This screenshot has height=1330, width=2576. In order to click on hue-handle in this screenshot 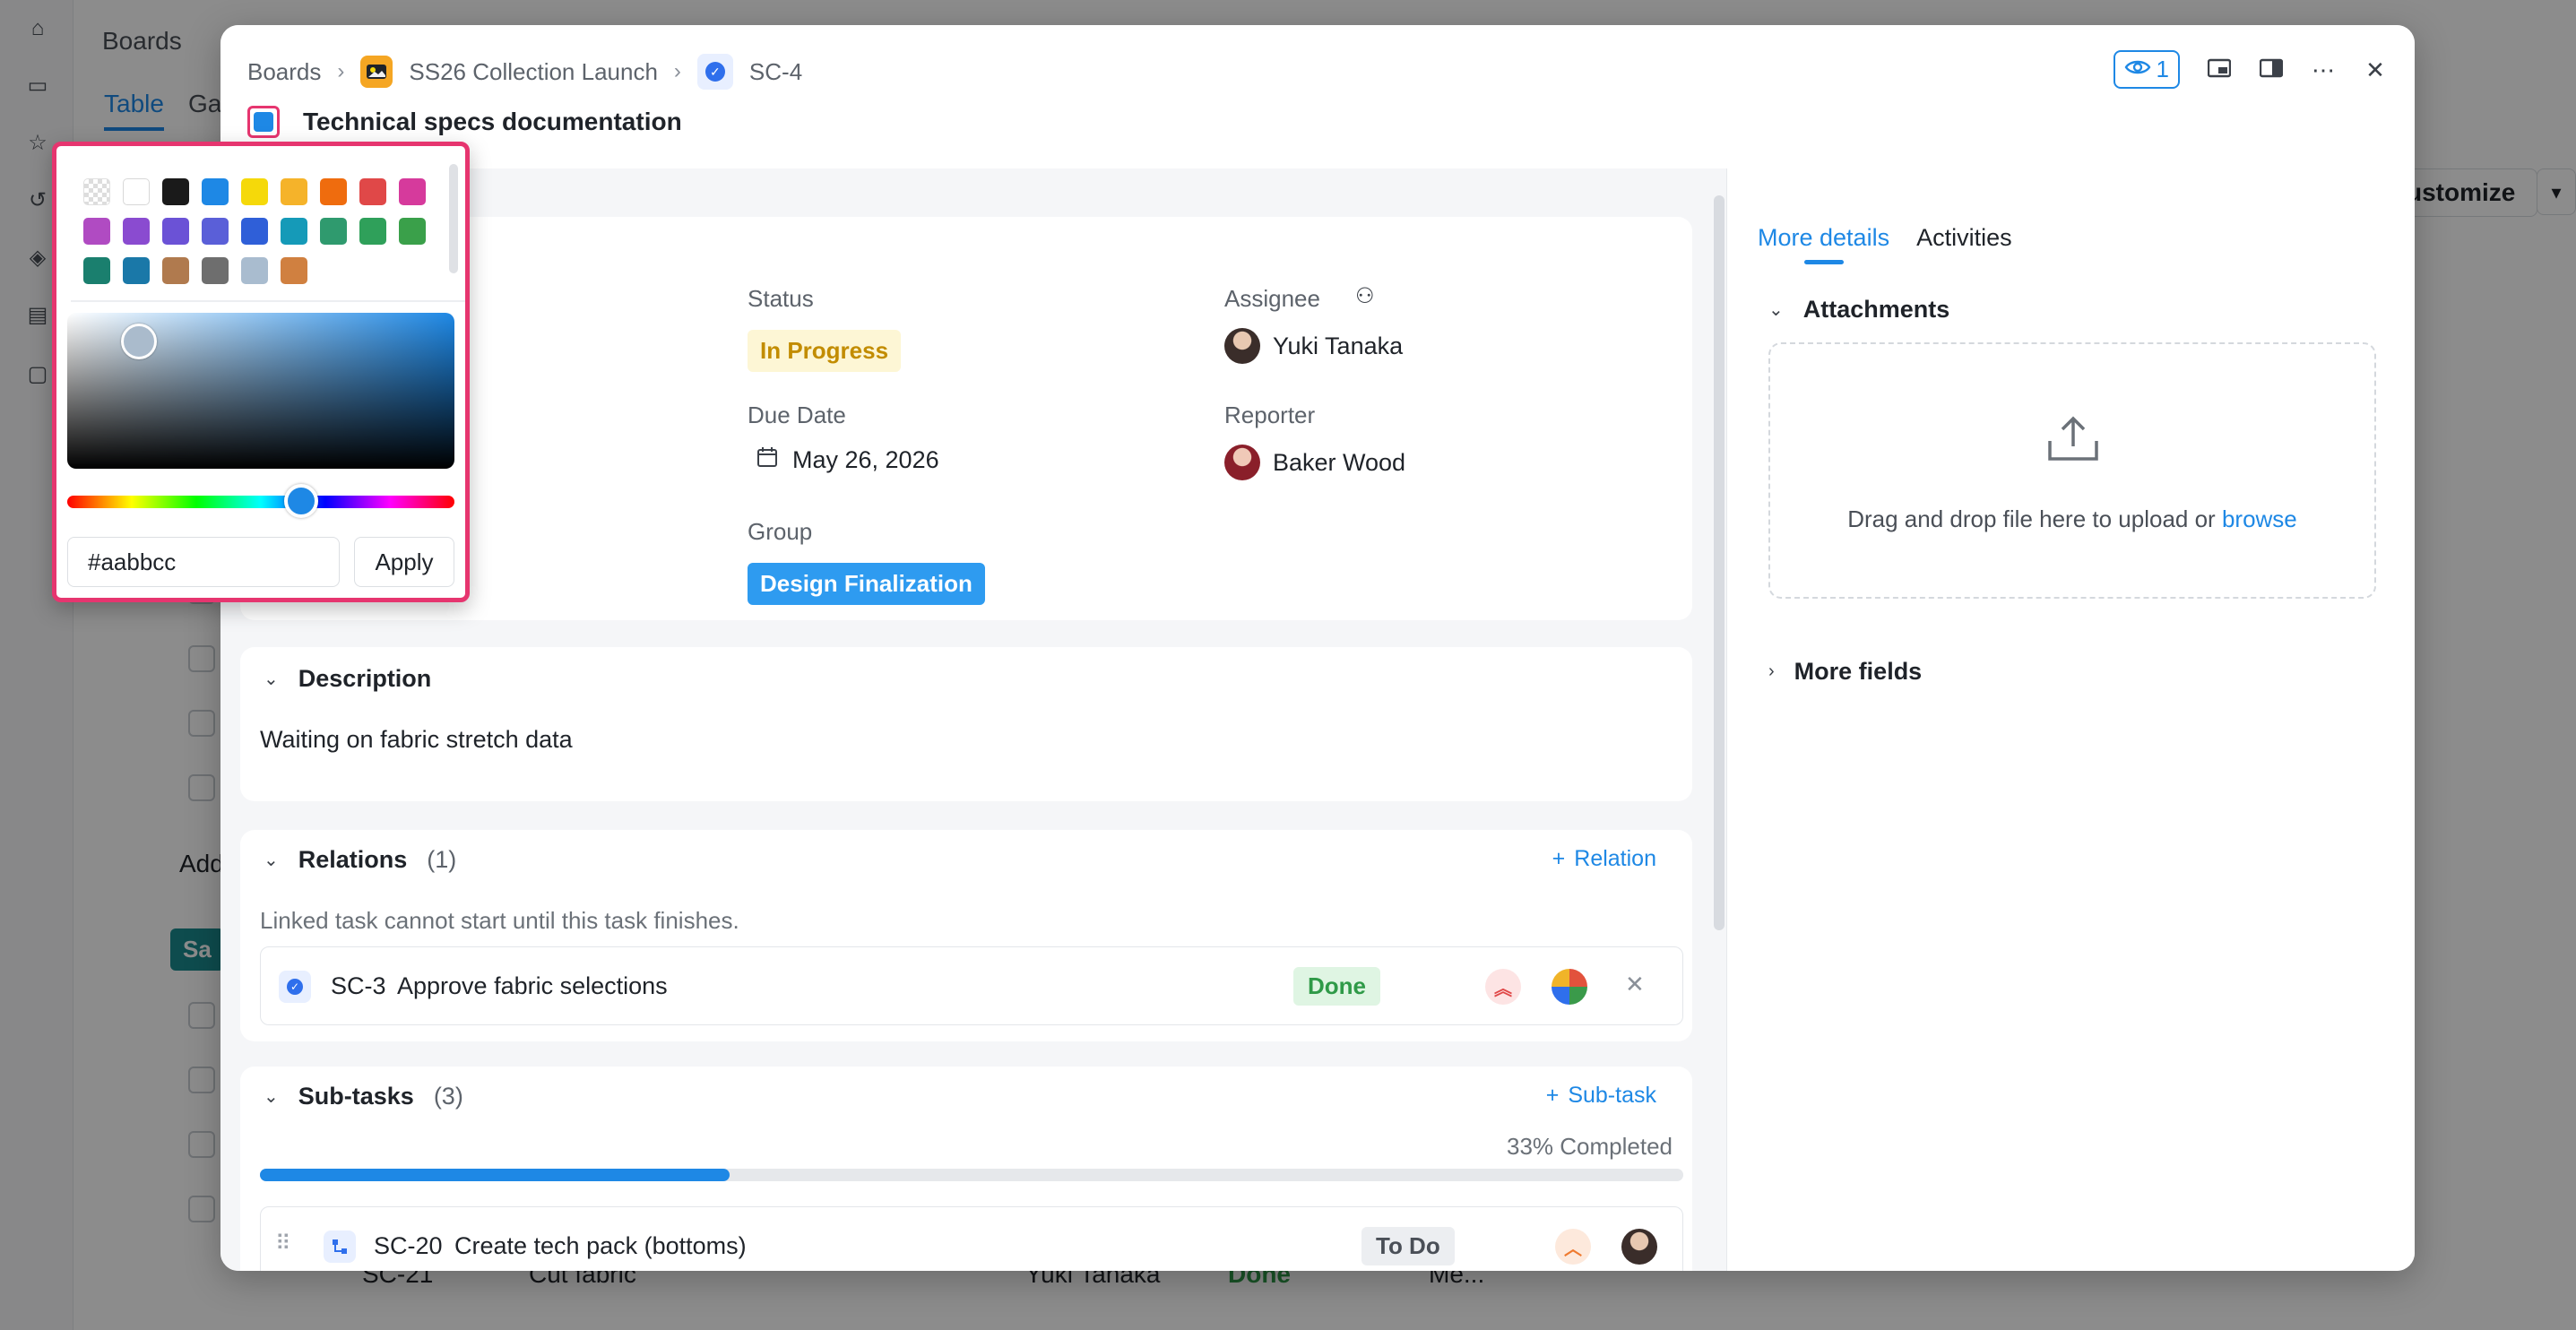, I will do `click(301, 501)`.